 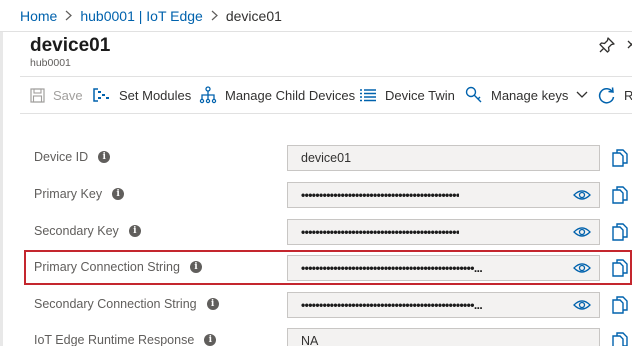 What do you see at coordinates (72, 157) in the screenshot?
I see `field-label: Device ID i` at bounding box center [72, 157].